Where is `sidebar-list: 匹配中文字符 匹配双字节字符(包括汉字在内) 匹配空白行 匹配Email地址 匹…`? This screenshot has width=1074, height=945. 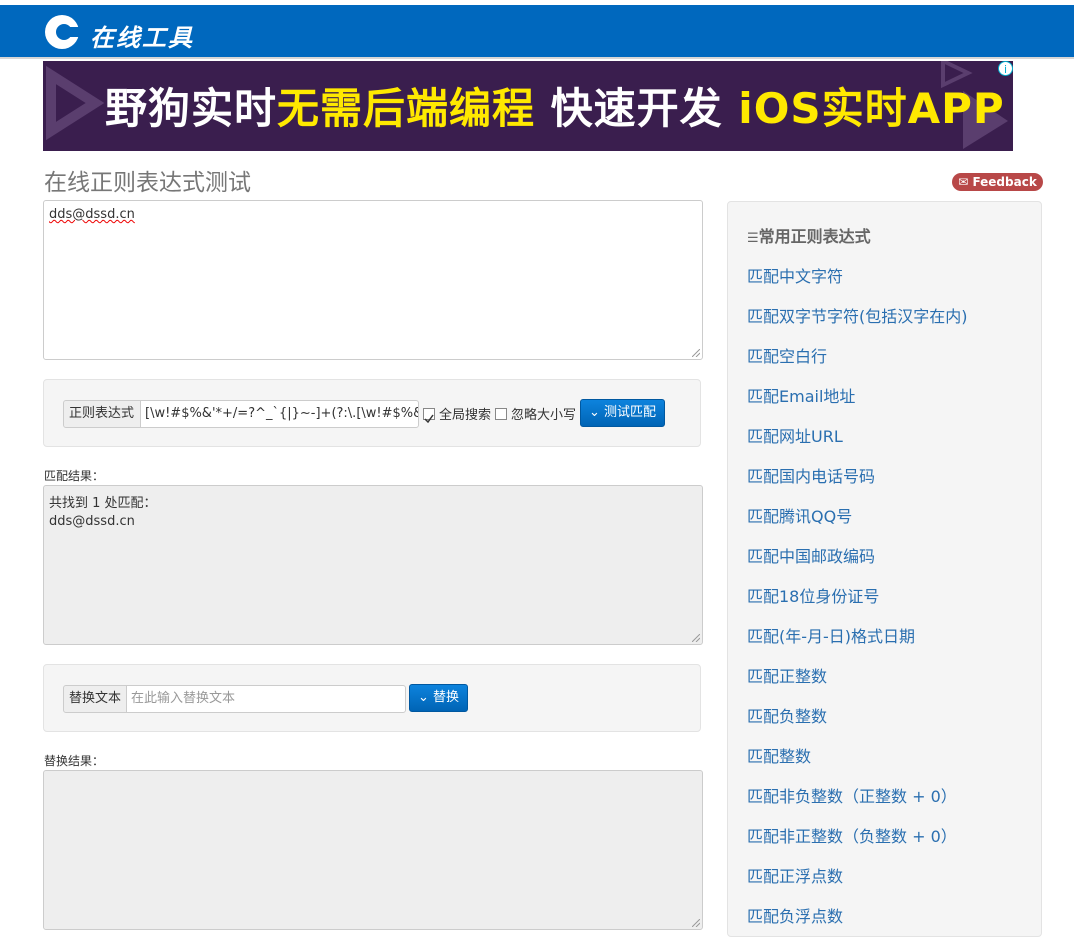
sidebar-list: 匹配中文字符 匹配双字节字符(包括汉字在内) 匹配空白行 匹配Email地址 匹… is located at coordinates (857, 605).